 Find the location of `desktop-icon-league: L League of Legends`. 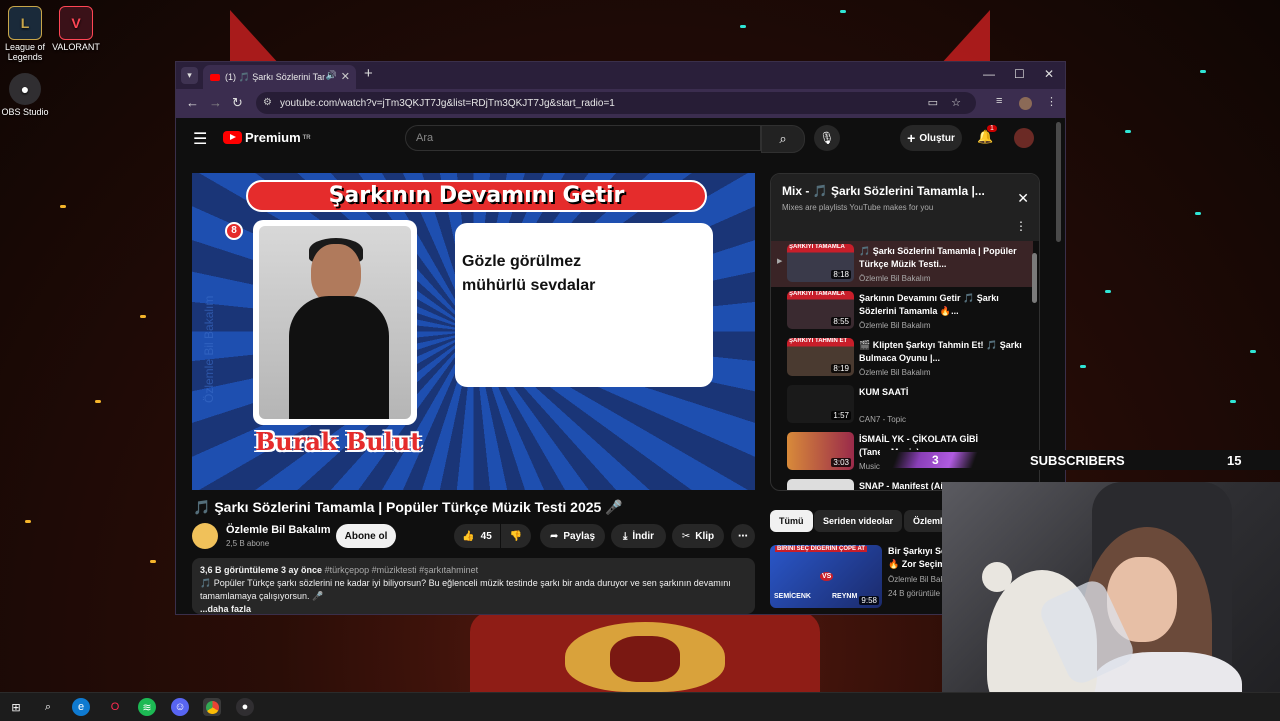

desktop-icon-league: L League of Legends is located at coordinates (25, 34).